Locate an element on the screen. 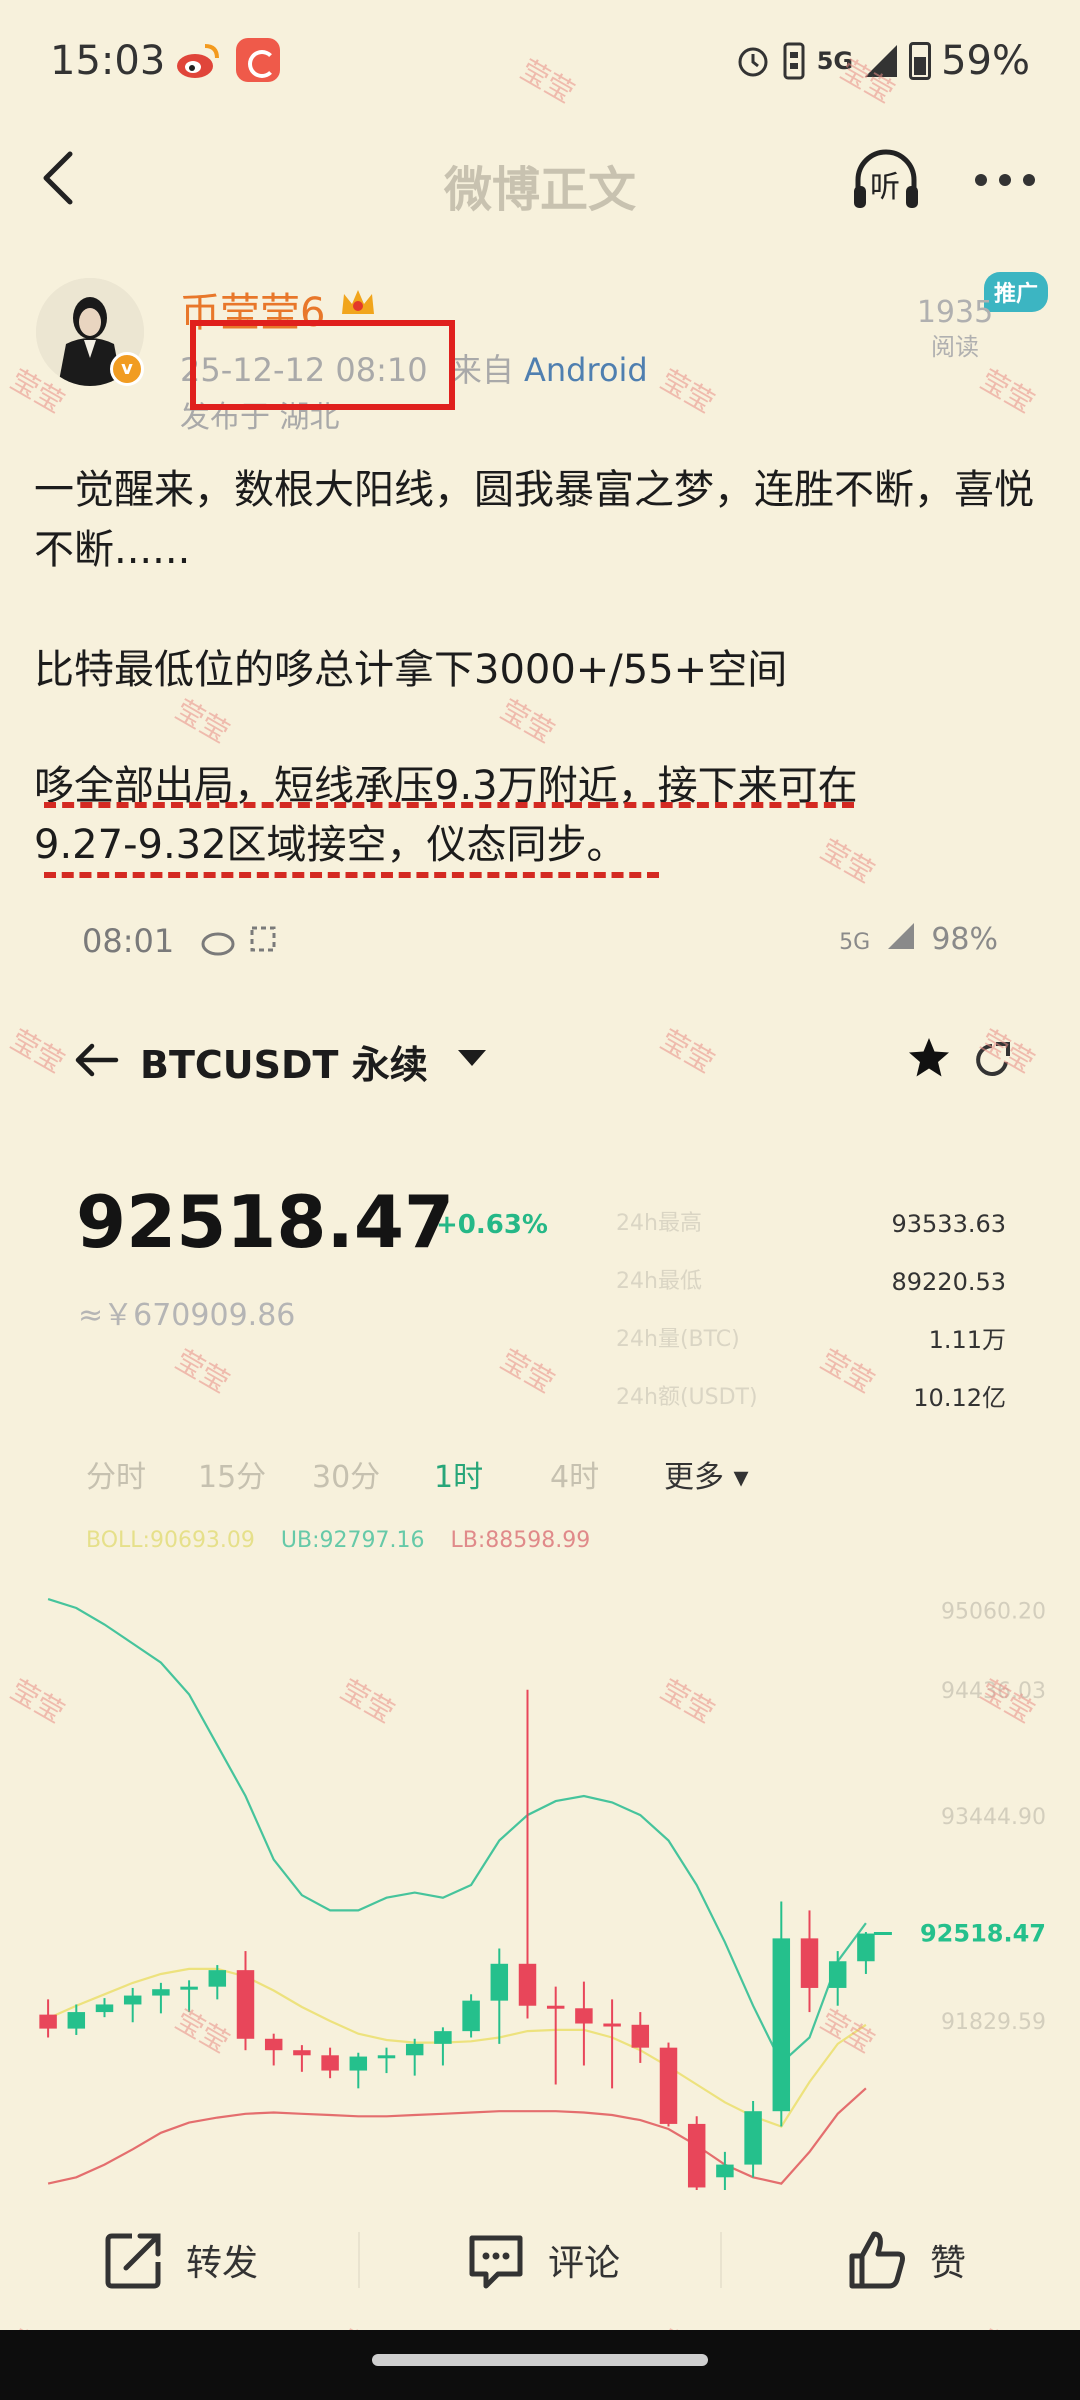  thumbs-up-icon is located at coordinates (877, 2260).